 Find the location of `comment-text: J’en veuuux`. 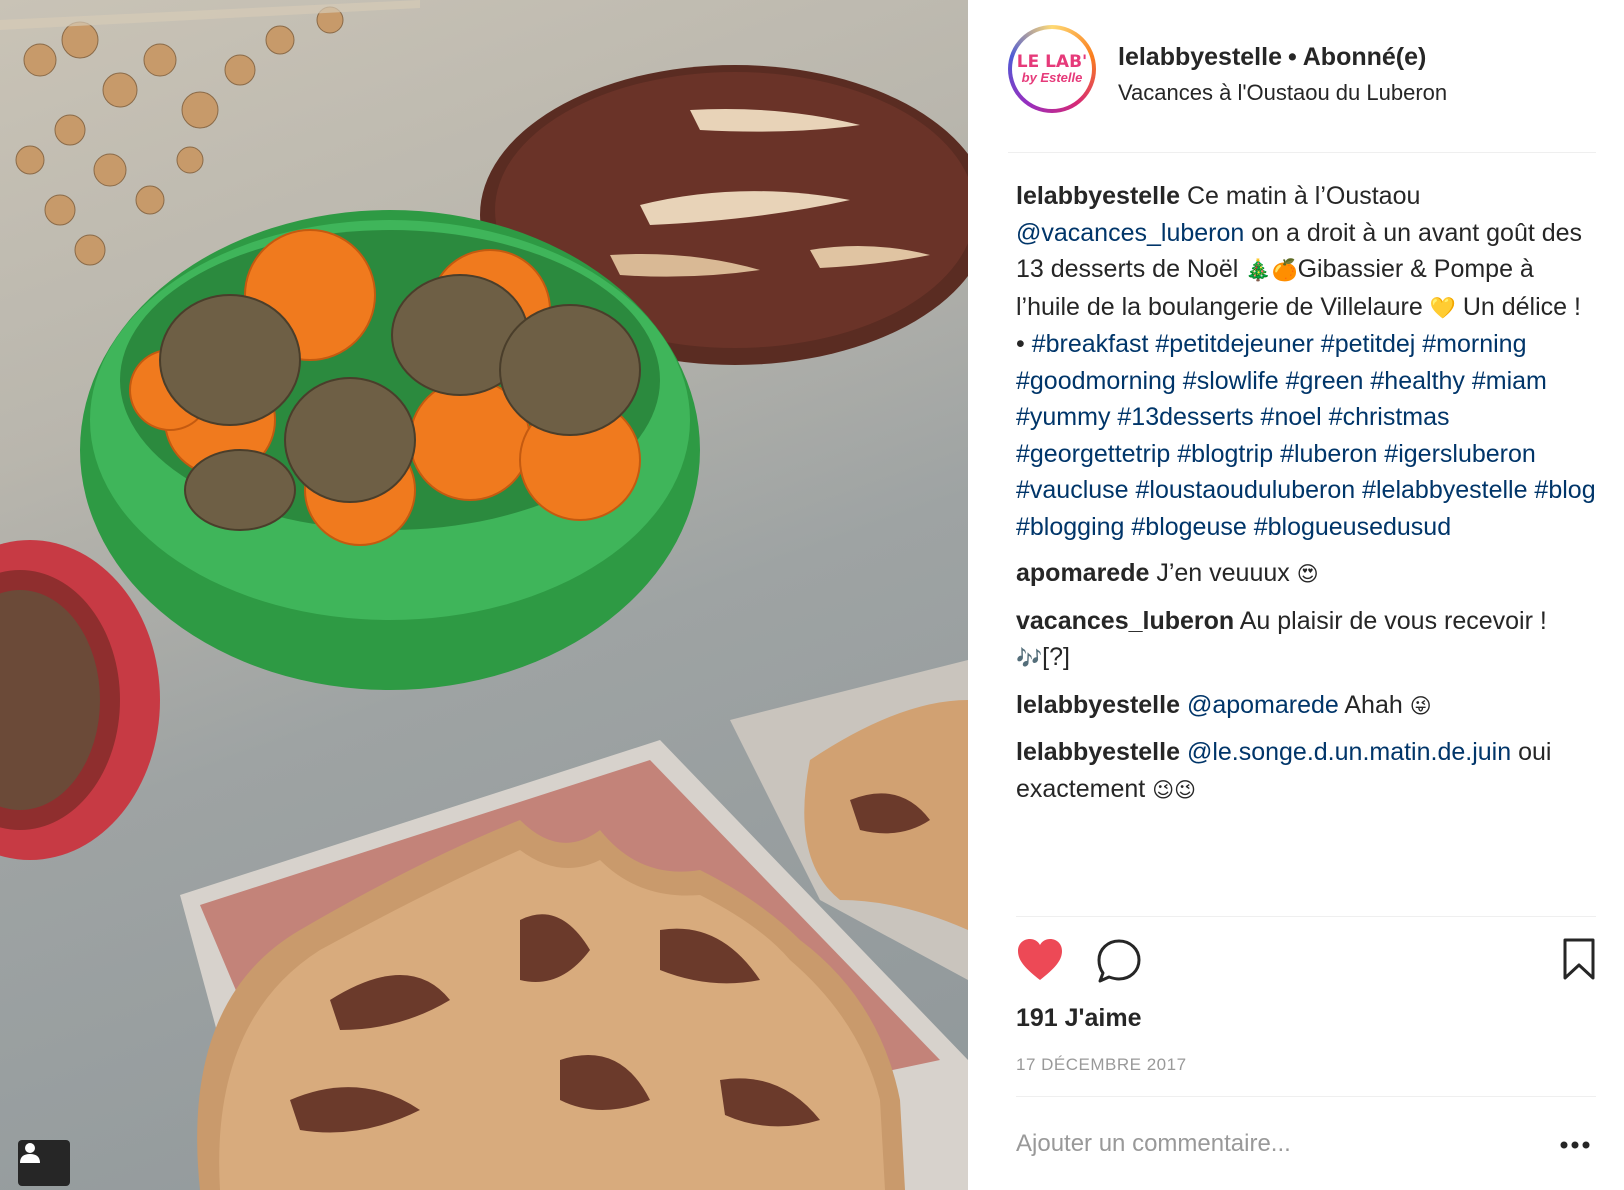

comment-text: J’en veuuux is located at coordinates (1223, 573).